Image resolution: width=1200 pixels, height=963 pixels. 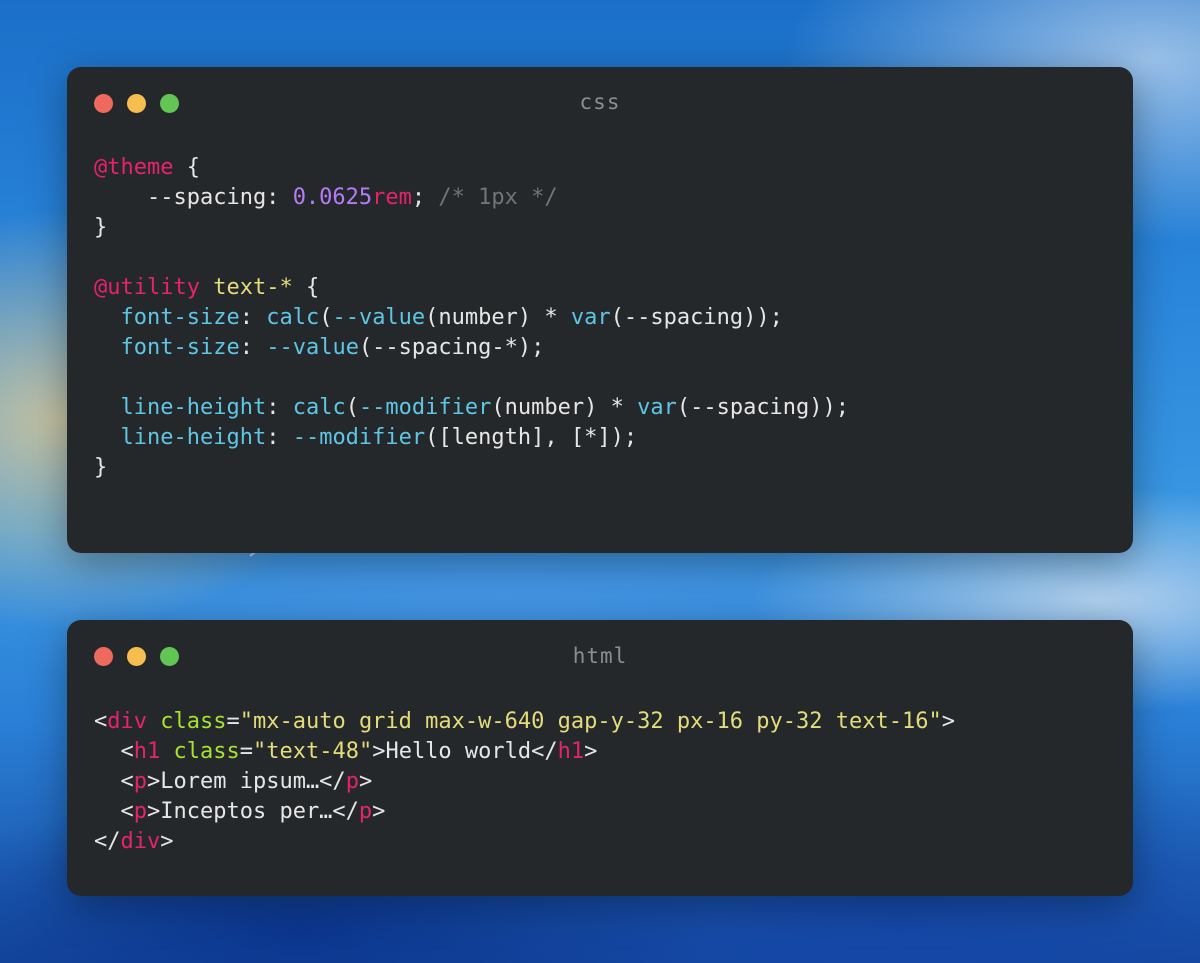 I want to click on code-token-selector: text-*, so click(x=253, y=287).